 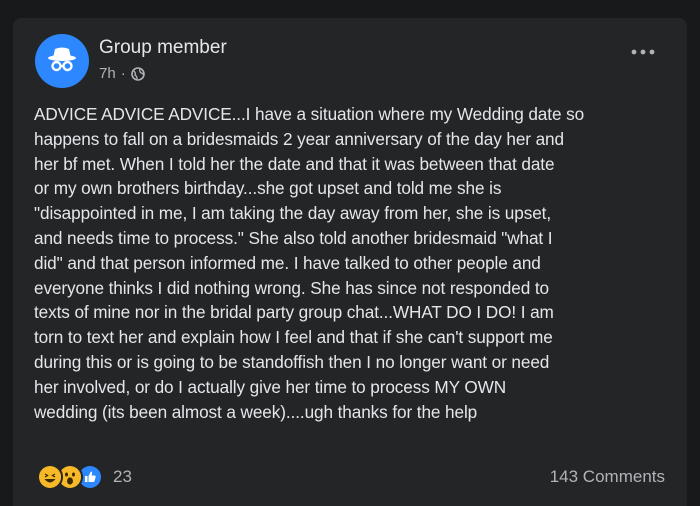 I want to click on more-options-button, so click(x=643, y=52).